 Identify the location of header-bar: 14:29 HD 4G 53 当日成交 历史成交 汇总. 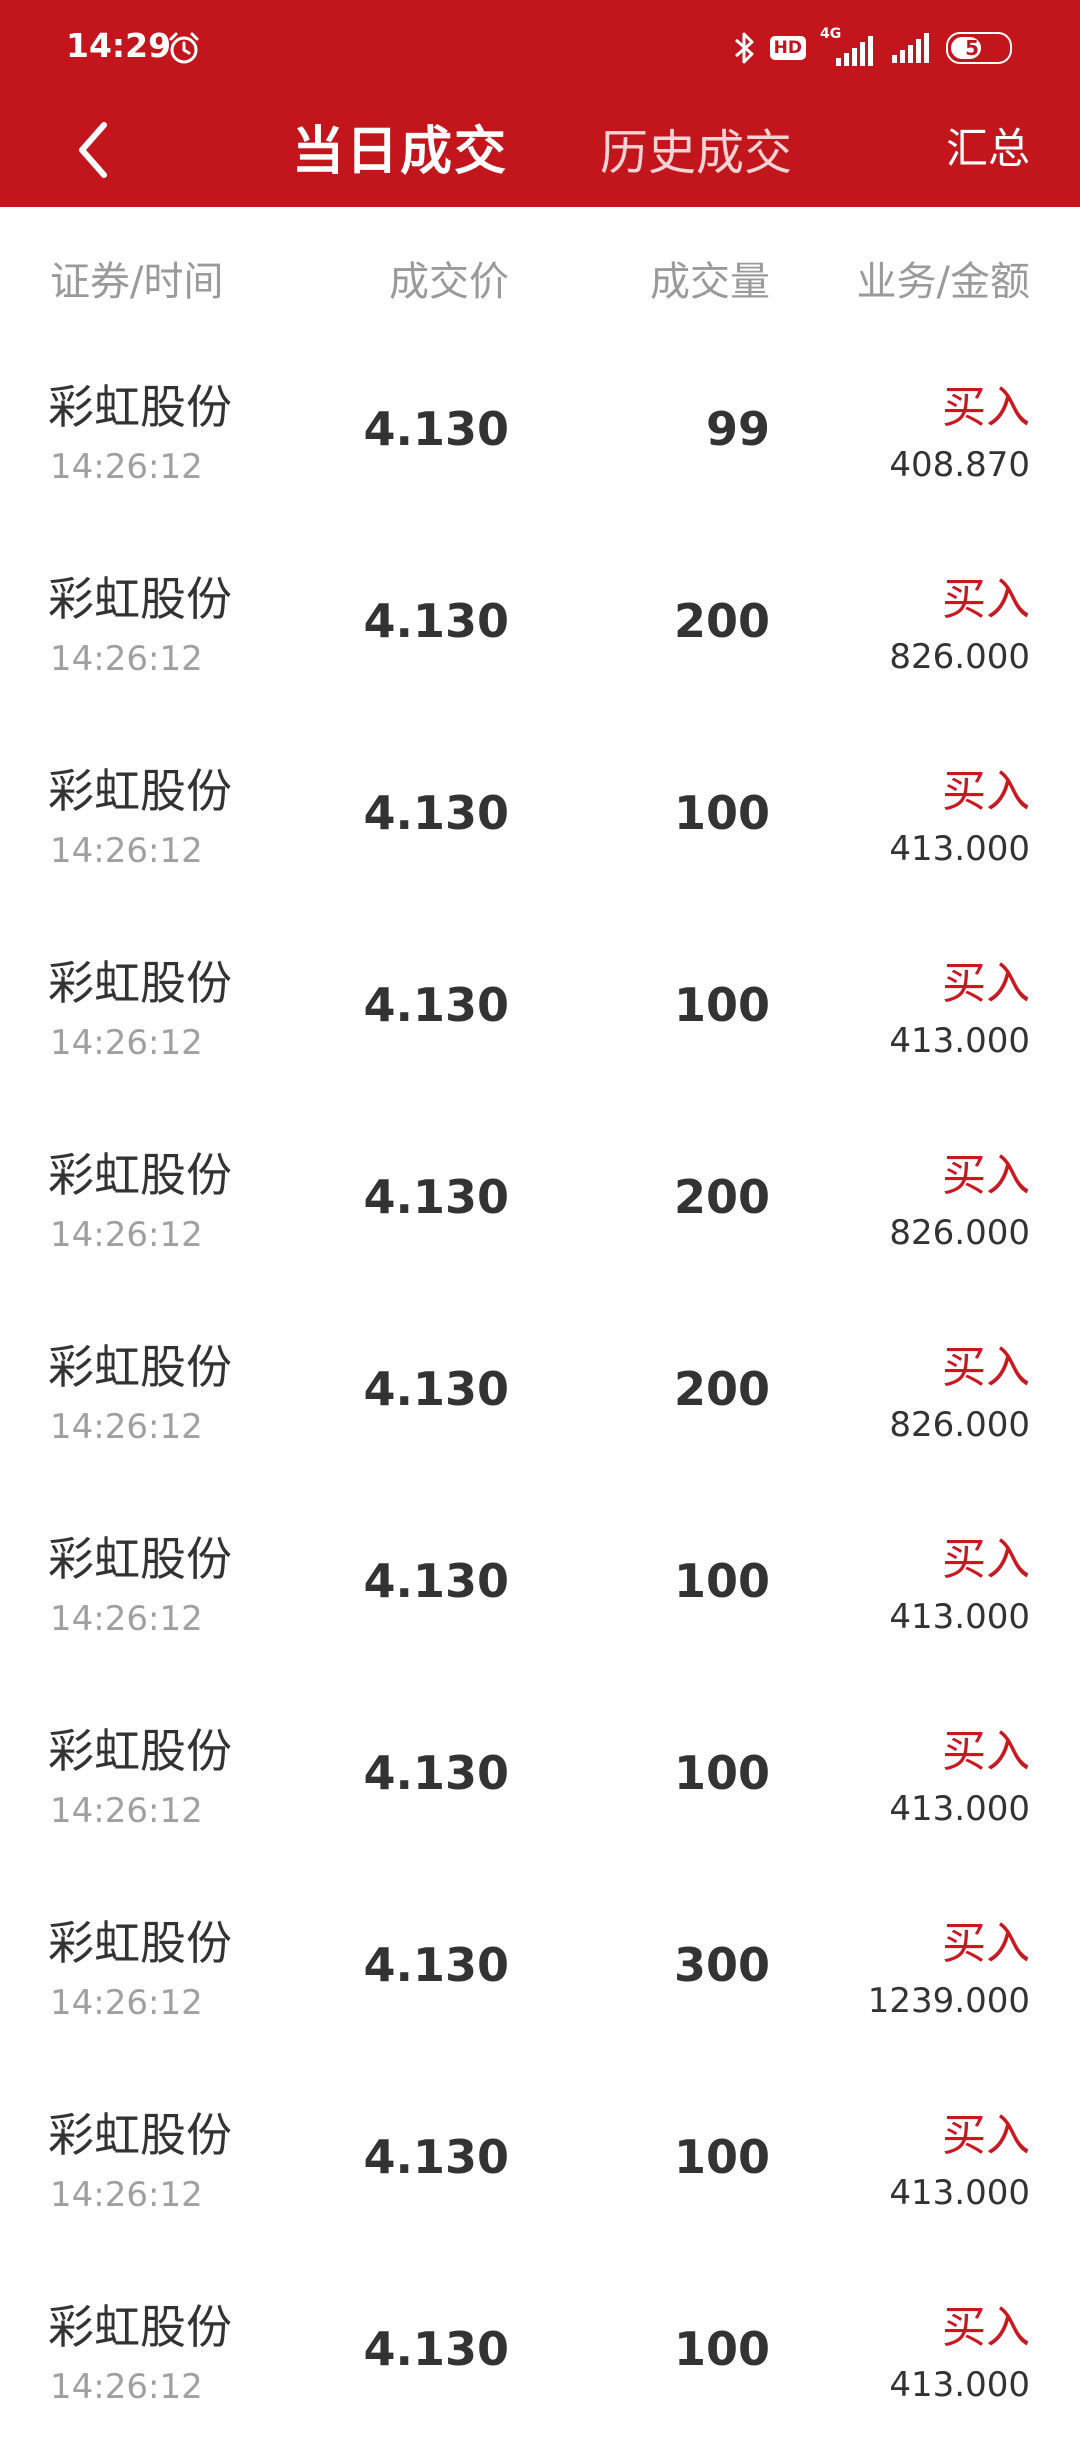
(540, 103).